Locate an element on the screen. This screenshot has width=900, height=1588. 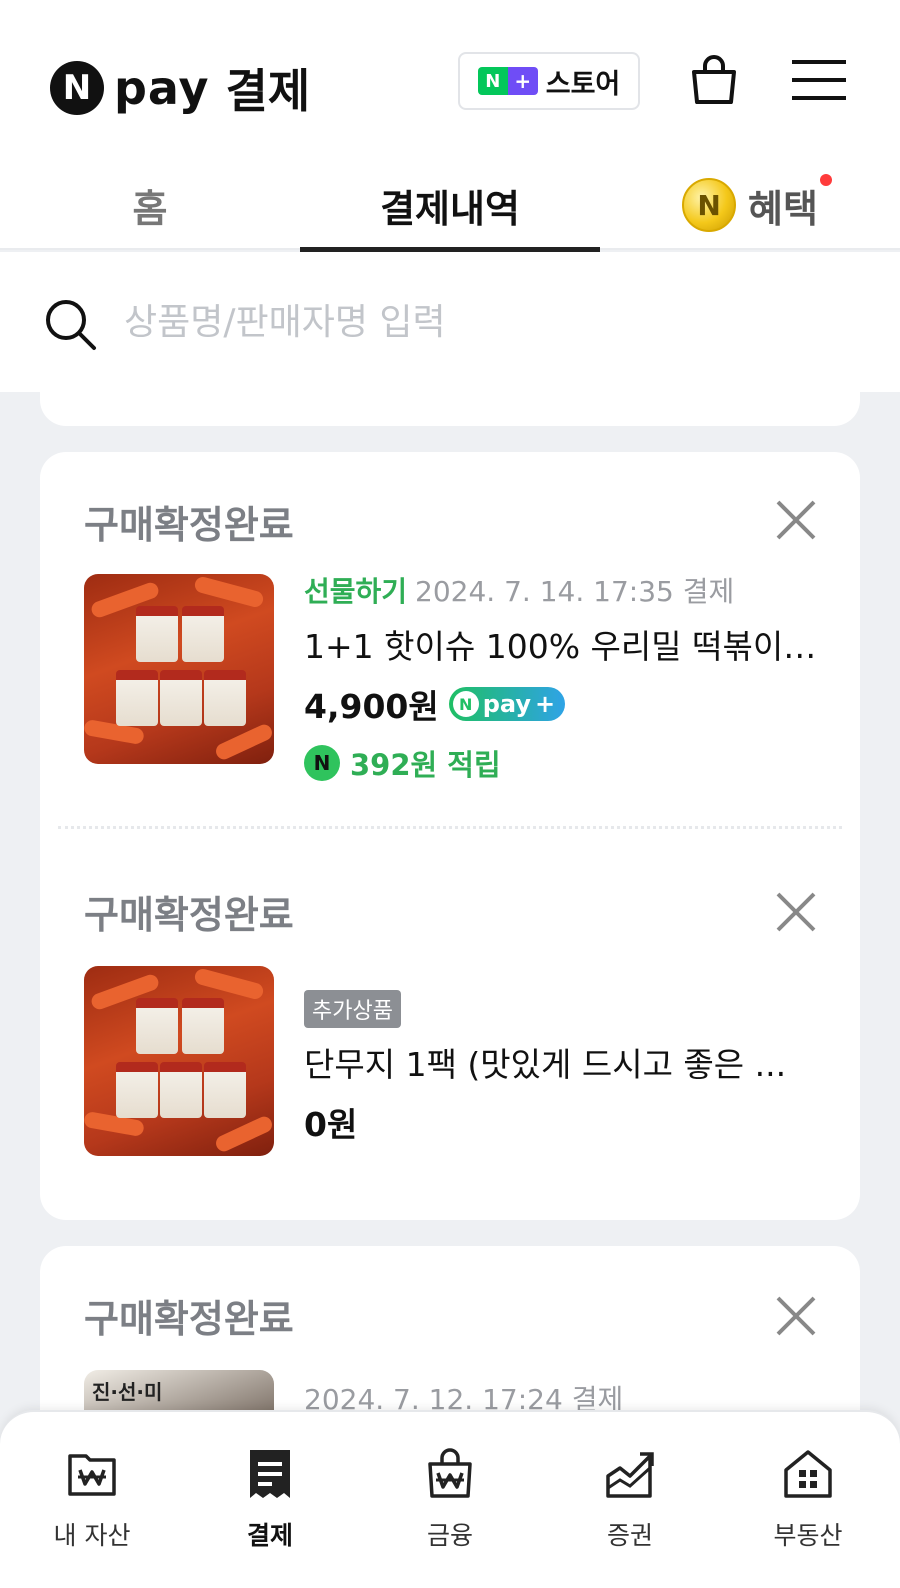
nav-my-assets: 내 자산 is located at coordinates (92, 1487).